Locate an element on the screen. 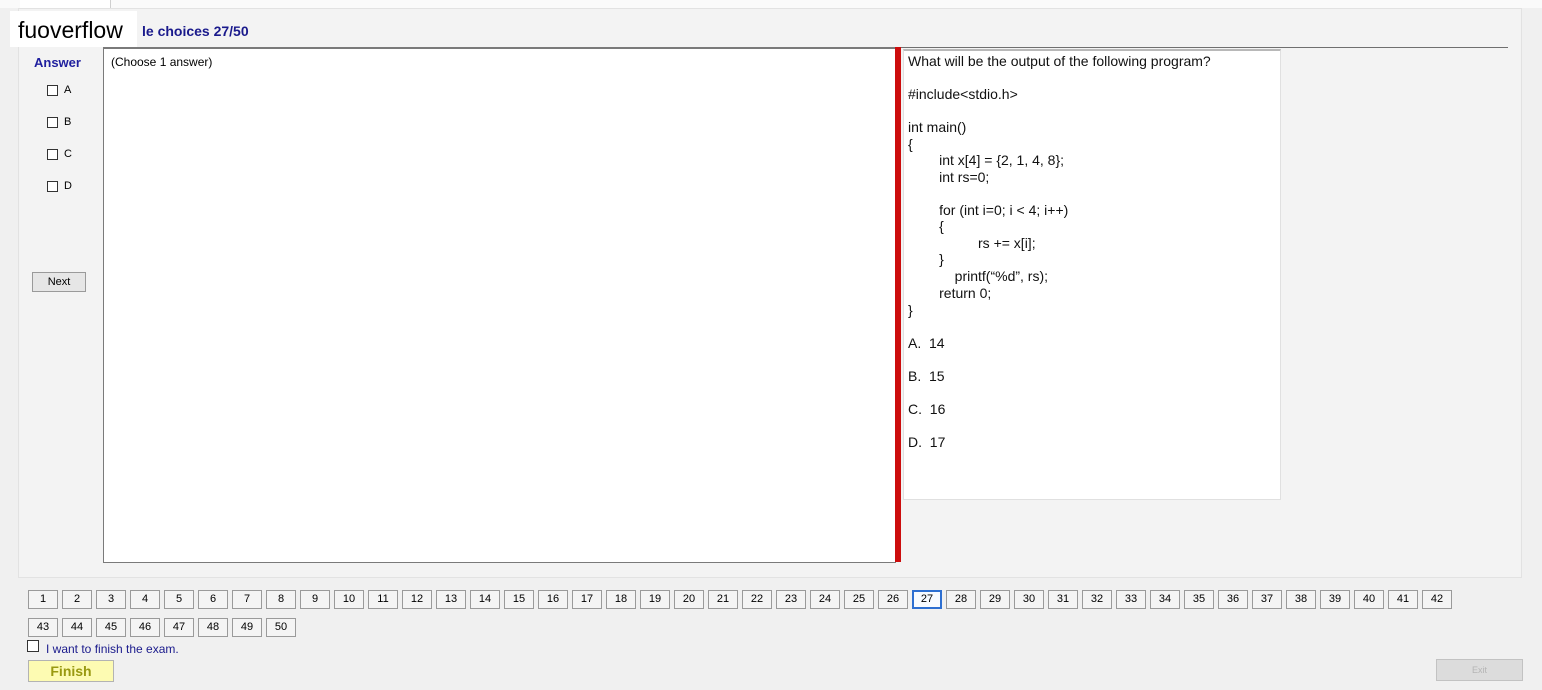 This screenshot has height=690, width=1542. code-line: return 0; is located at coordinates (950, 293).